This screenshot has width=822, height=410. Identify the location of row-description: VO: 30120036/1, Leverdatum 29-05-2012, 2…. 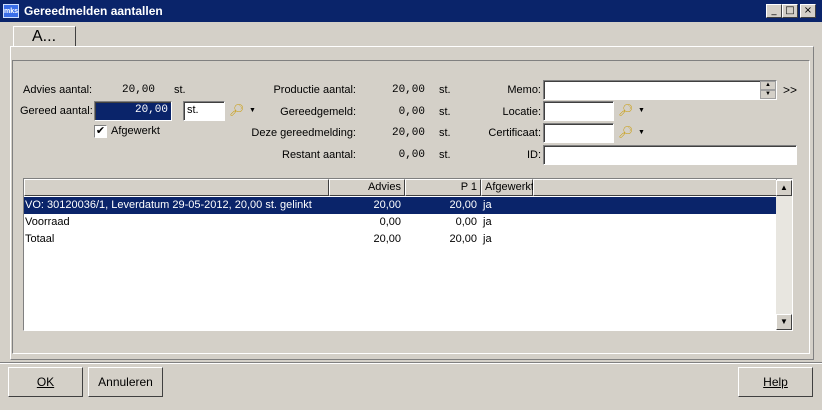
(168, 205).